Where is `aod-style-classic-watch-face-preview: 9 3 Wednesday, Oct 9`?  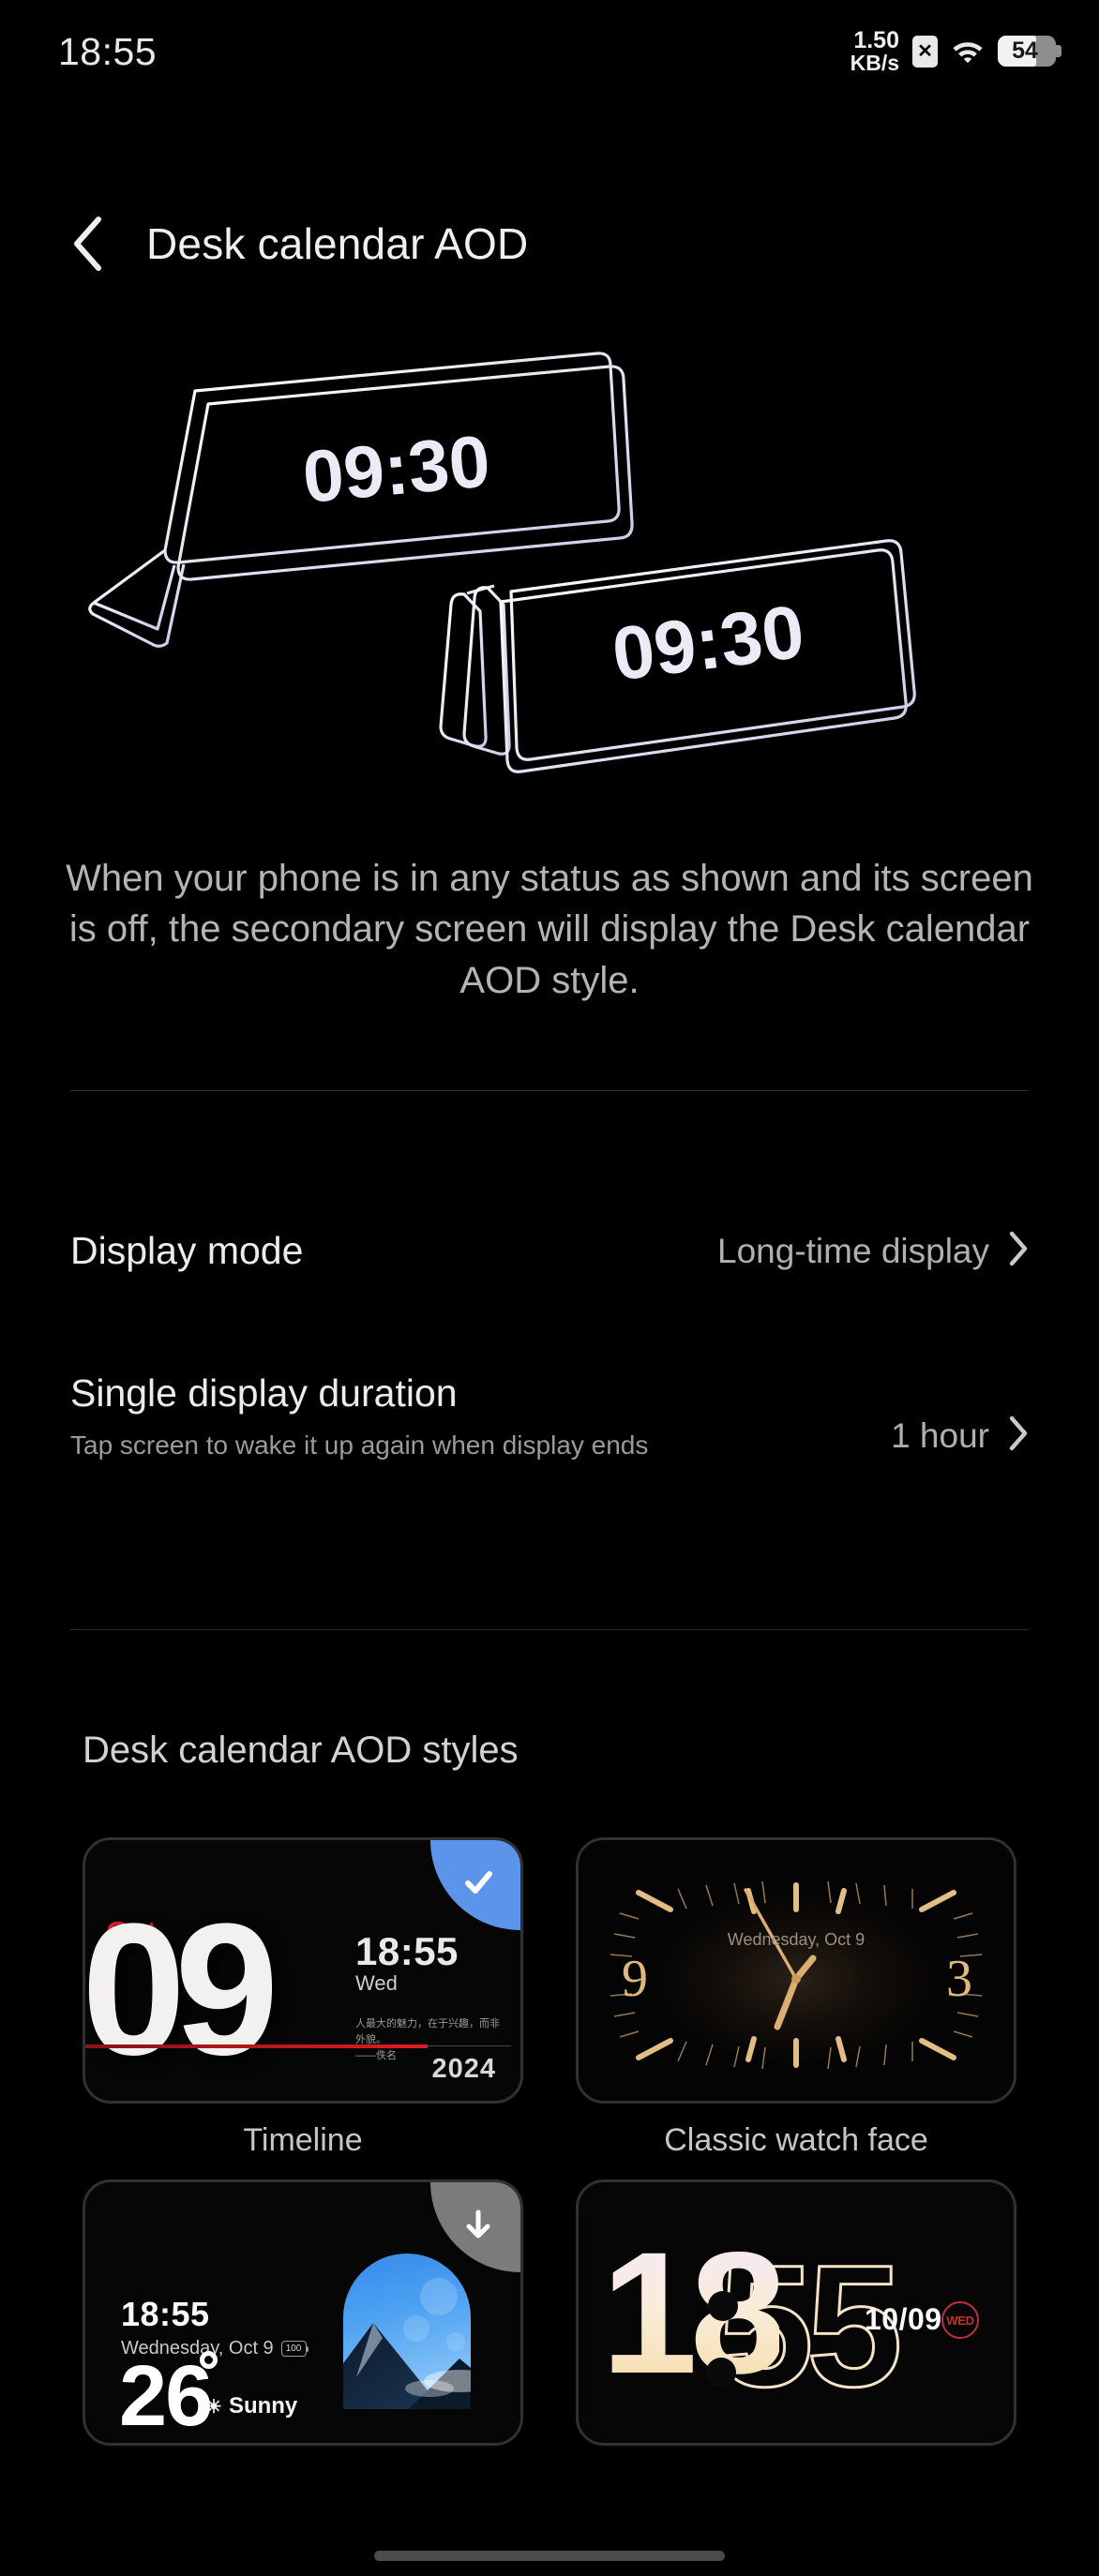
aod-style-classic-watch-face-preview: 9 3 Wednesday, Oct 9 is located at coordinates (796, 1970).